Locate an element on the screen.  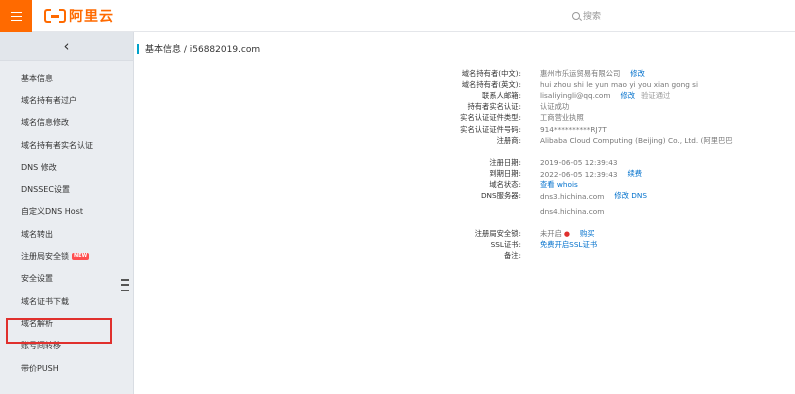
info-row-reg-date: 注册日期: 2019-06-05 12:39:43 is located at coordinates (553, 162).